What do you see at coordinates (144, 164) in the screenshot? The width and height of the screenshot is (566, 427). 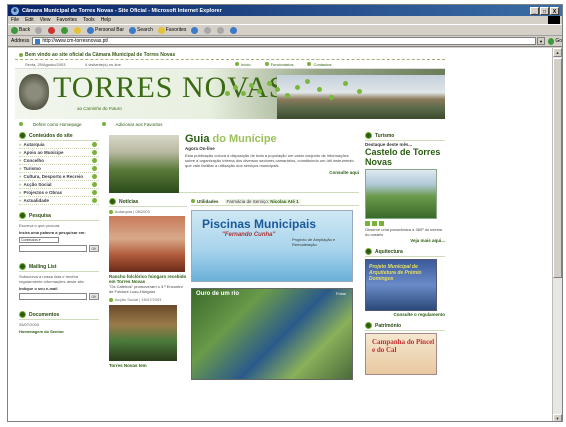 I see `guia-photo` at bounding box center [144, 164].